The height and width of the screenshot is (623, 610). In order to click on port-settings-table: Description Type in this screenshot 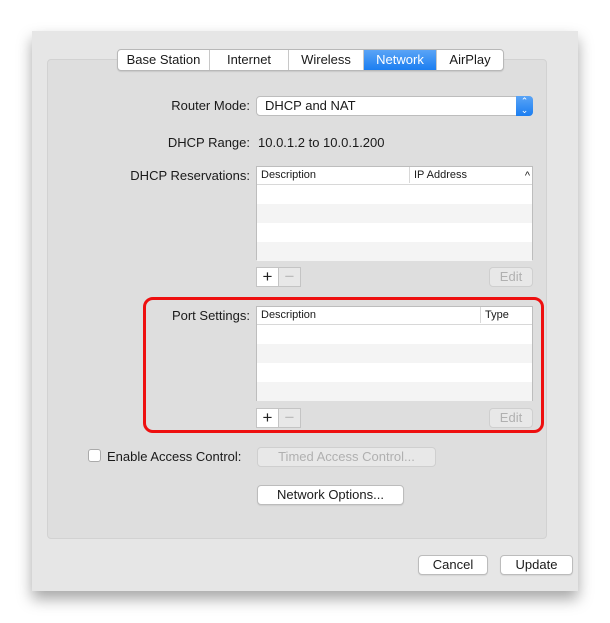, I will do `click(394, 353)`.